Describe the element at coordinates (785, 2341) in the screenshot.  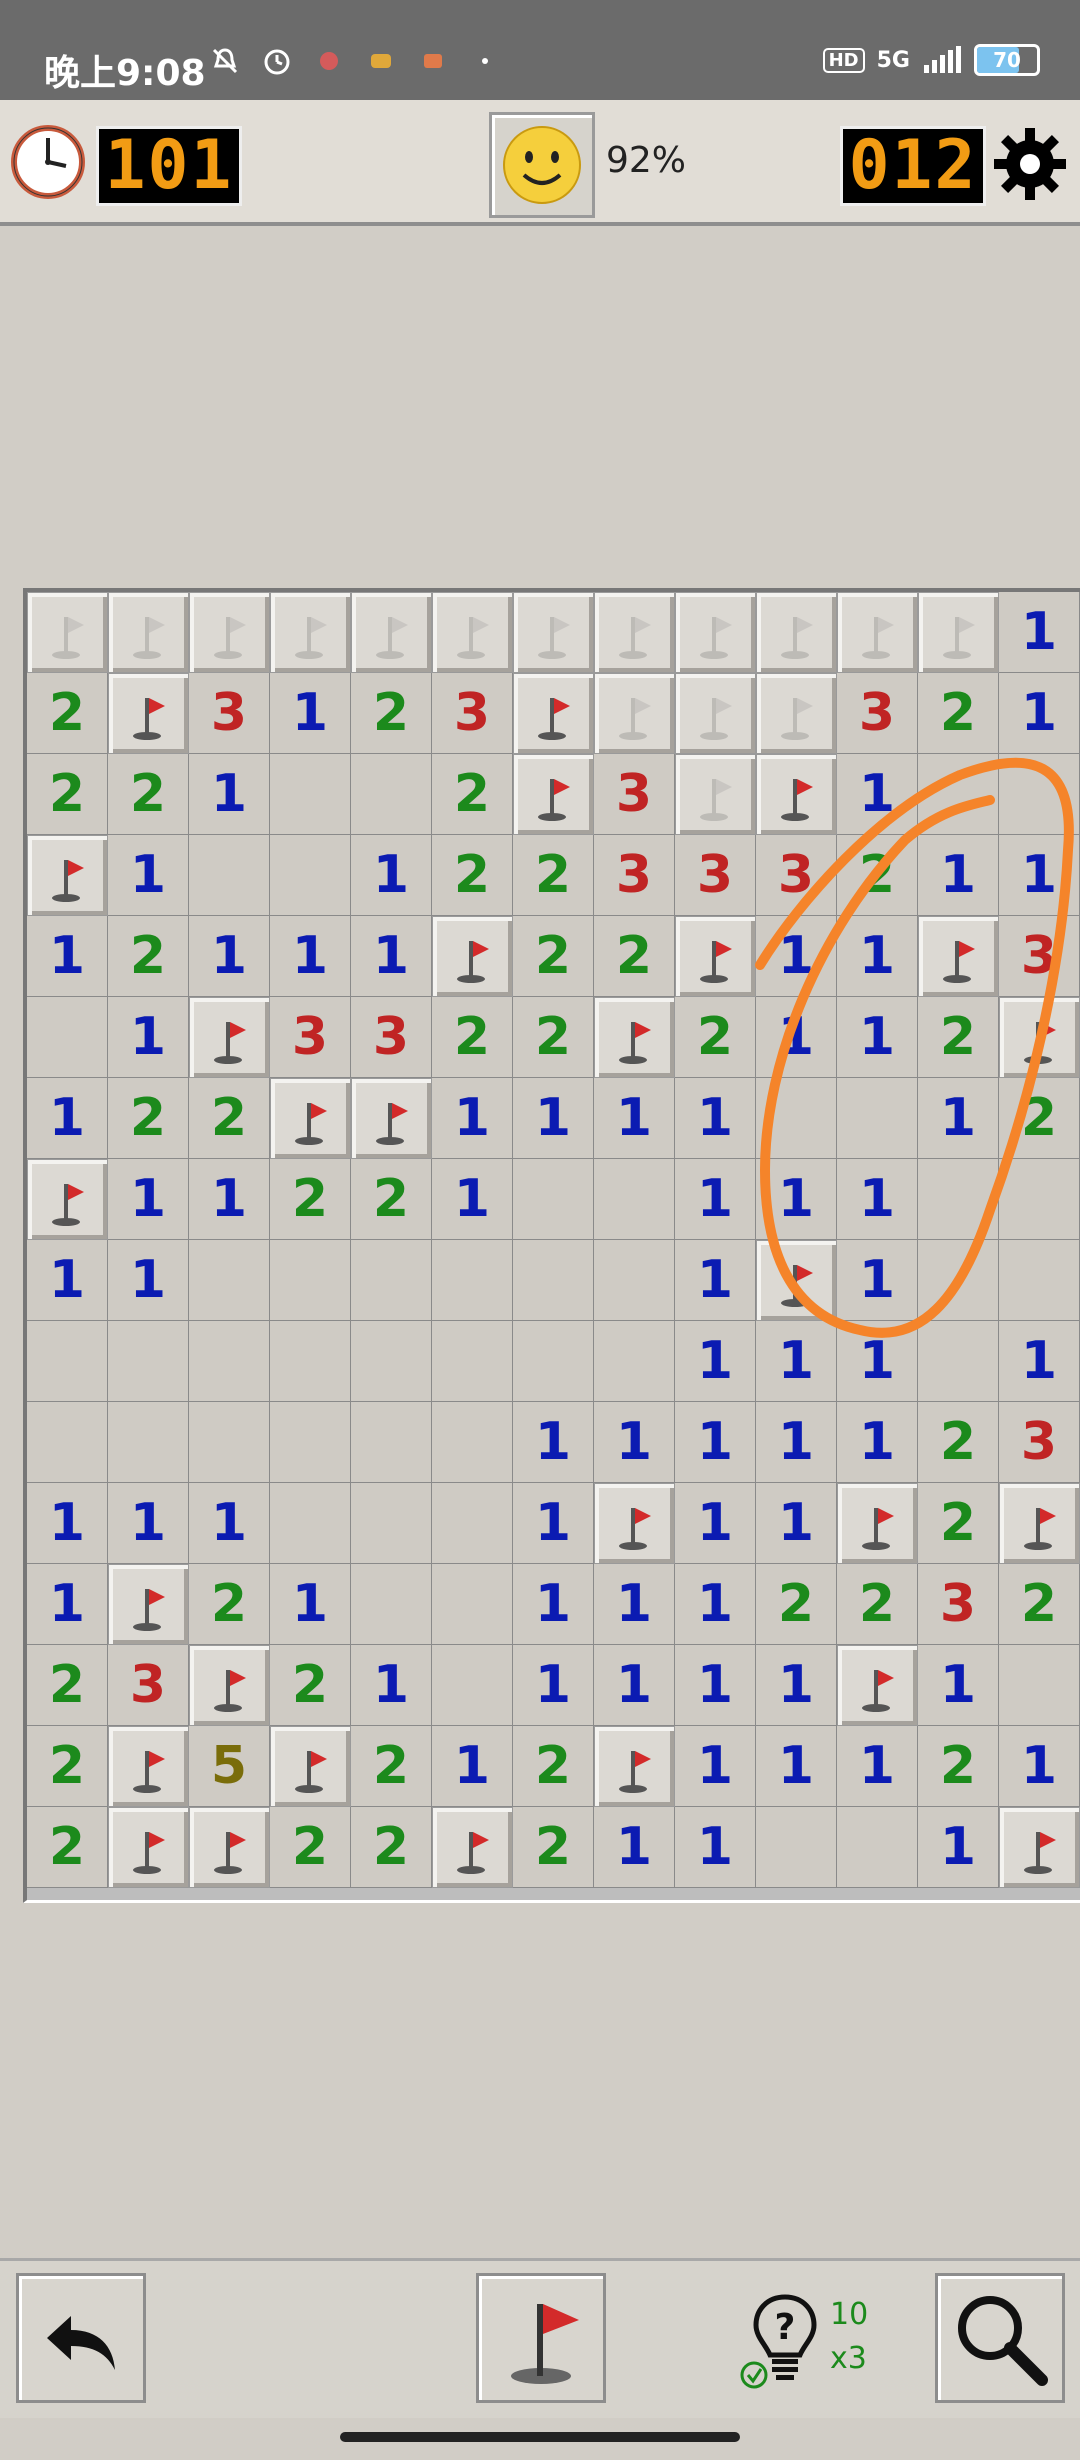
I see `lightbulb-hint-icon: ?` at that location.